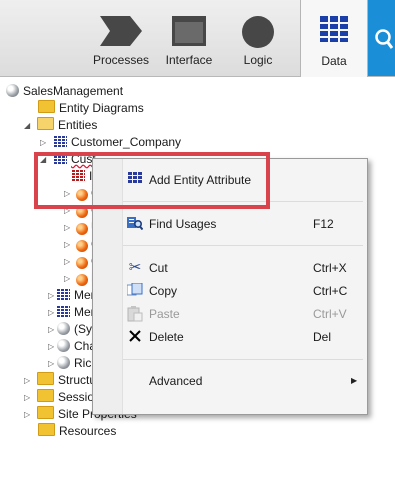  I want to click on menu-item-label: Delete, so click(166, 337).